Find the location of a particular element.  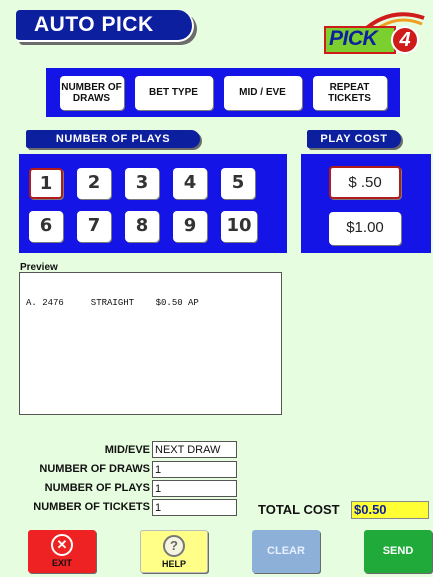

plays-button-10: 10 is located at coordinates (239, 226).